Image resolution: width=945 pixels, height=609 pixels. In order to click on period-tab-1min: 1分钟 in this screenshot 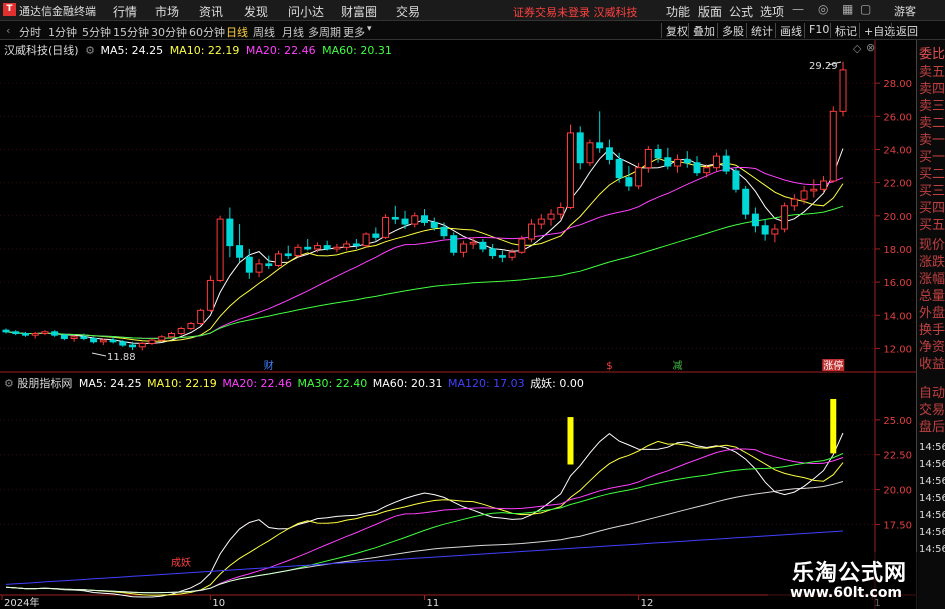, I will do `click(62, 32)`.